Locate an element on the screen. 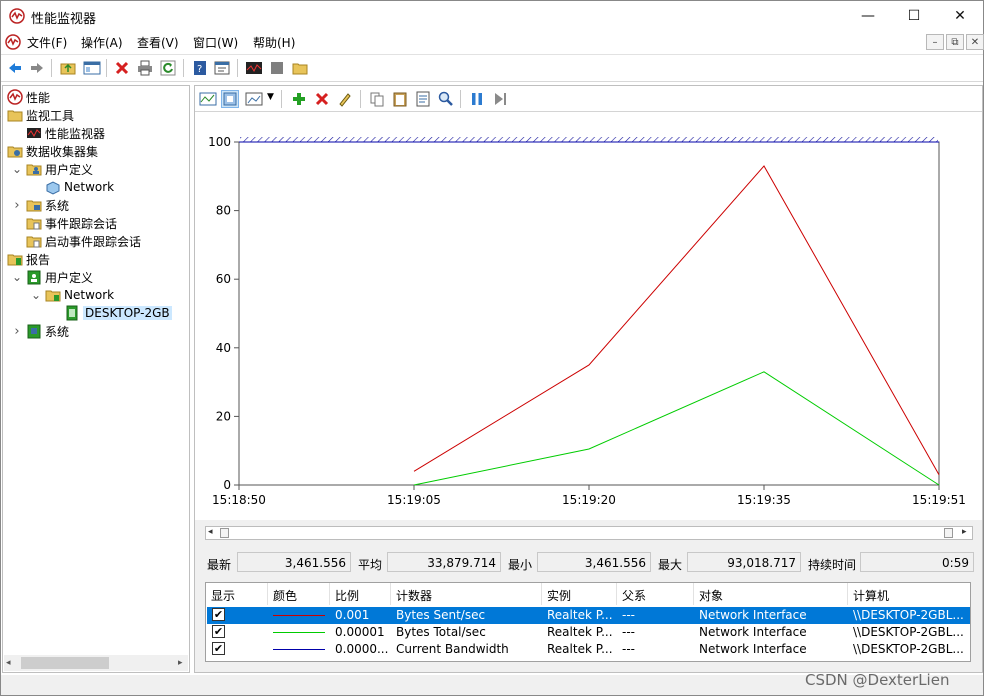  tree-item-node-6: › 系统 is located at coordinates (41, 205).